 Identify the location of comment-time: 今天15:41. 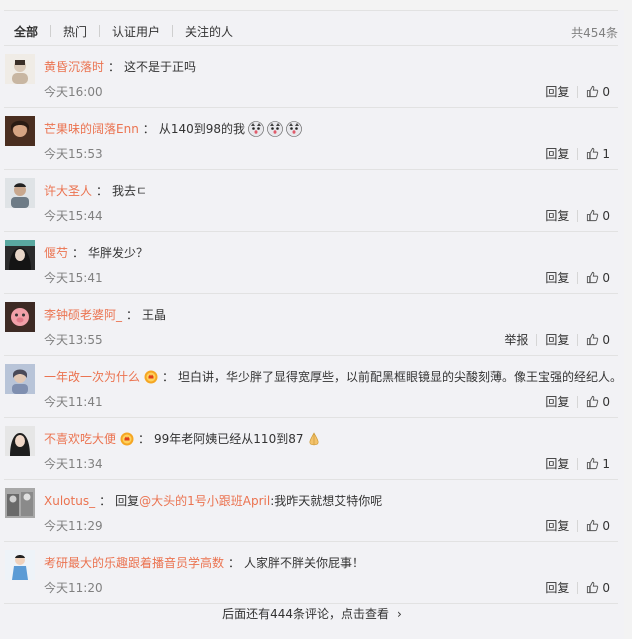
(73, 278).